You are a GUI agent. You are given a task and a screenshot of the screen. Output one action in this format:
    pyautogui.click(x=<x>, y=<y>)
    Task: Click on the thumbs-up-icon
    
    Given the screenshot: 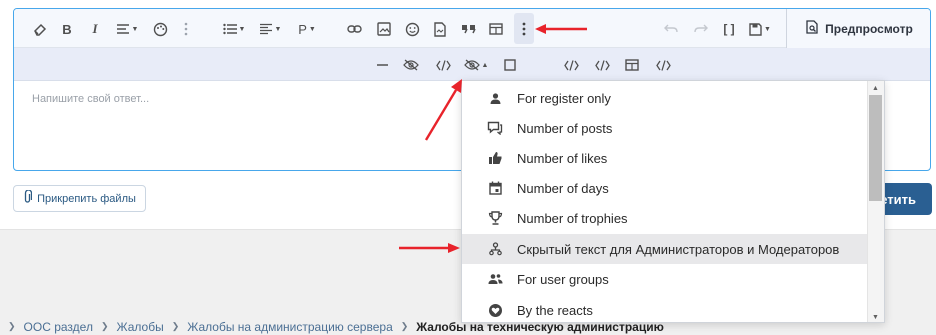 What is the action you would take?
    pyautogui.click(x=495, y=158)
    